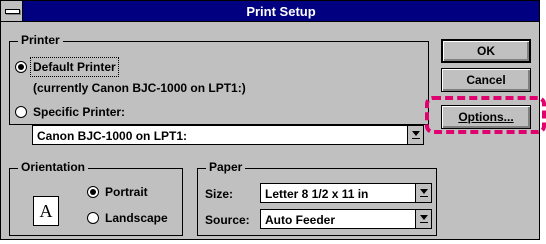 The width and height of the screenshot is (546, 244). Describe the element at coordinates (300, 220) in the screenshot. I see `paper-source-value: Auto Feeder` at that location.